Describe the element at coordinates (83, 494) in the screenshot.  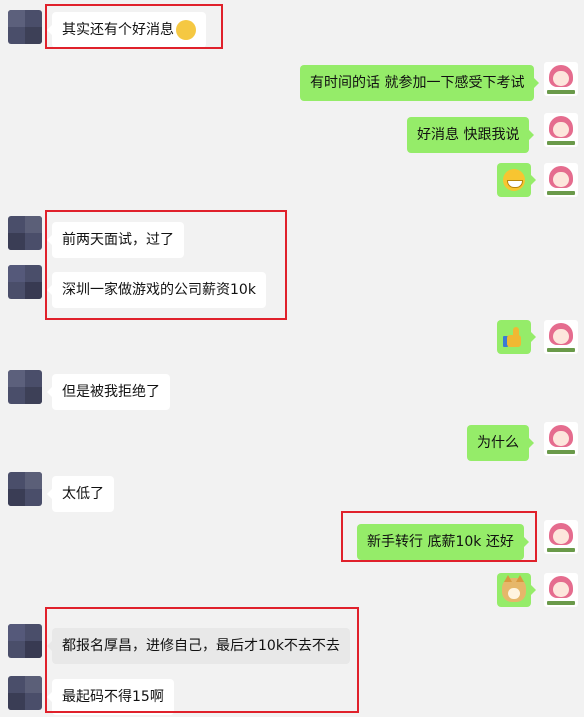
I see `message-text: 太低了` at that location.